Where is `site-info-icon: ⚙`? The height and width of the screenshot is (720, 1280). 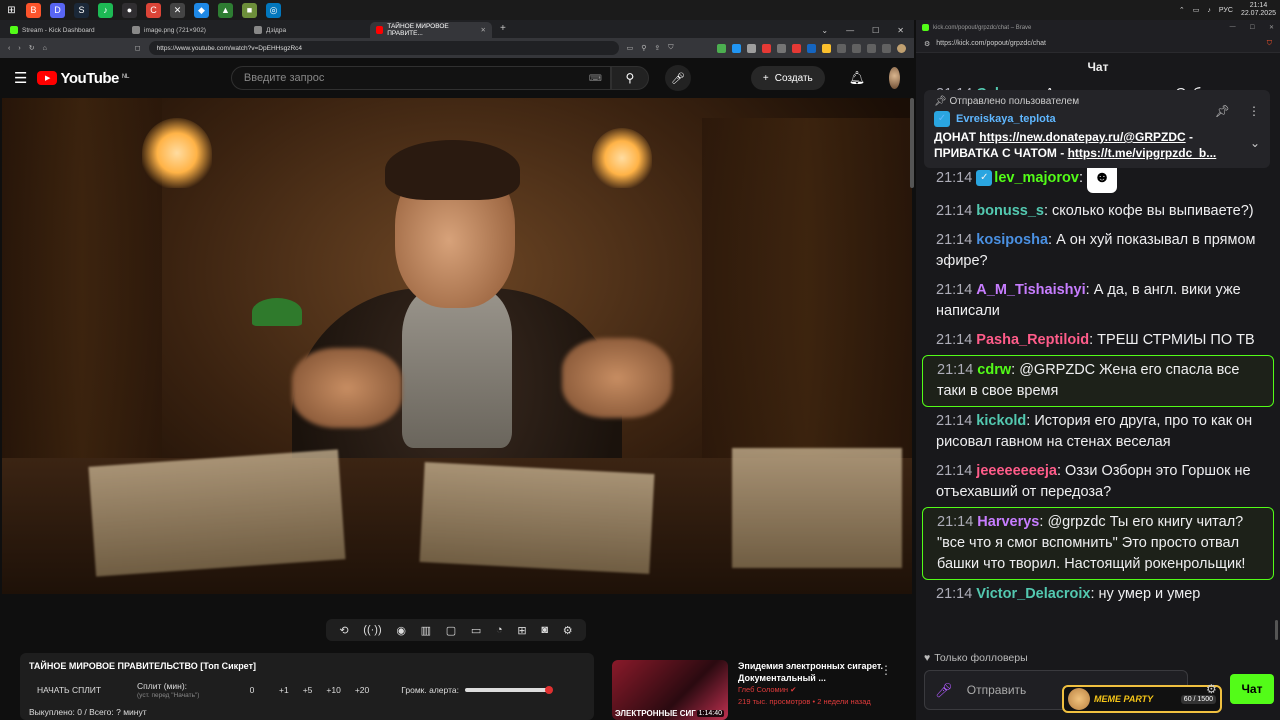 site-info-icon: ⚙ is located at coordinates (927, 44).